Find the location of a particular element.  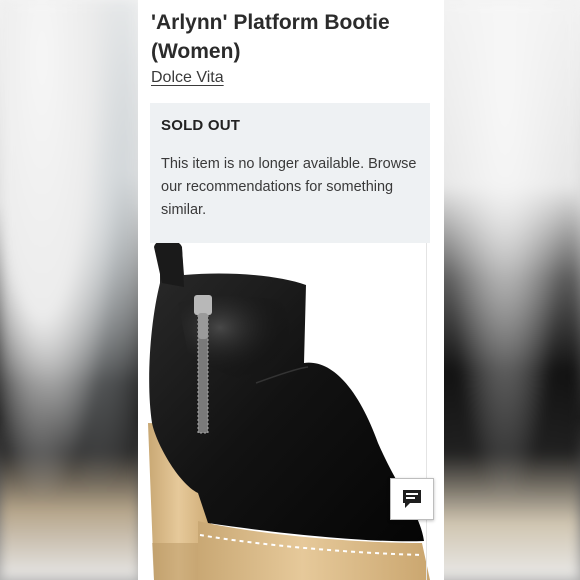

image-edge-line is located at coordinates (426, 411).